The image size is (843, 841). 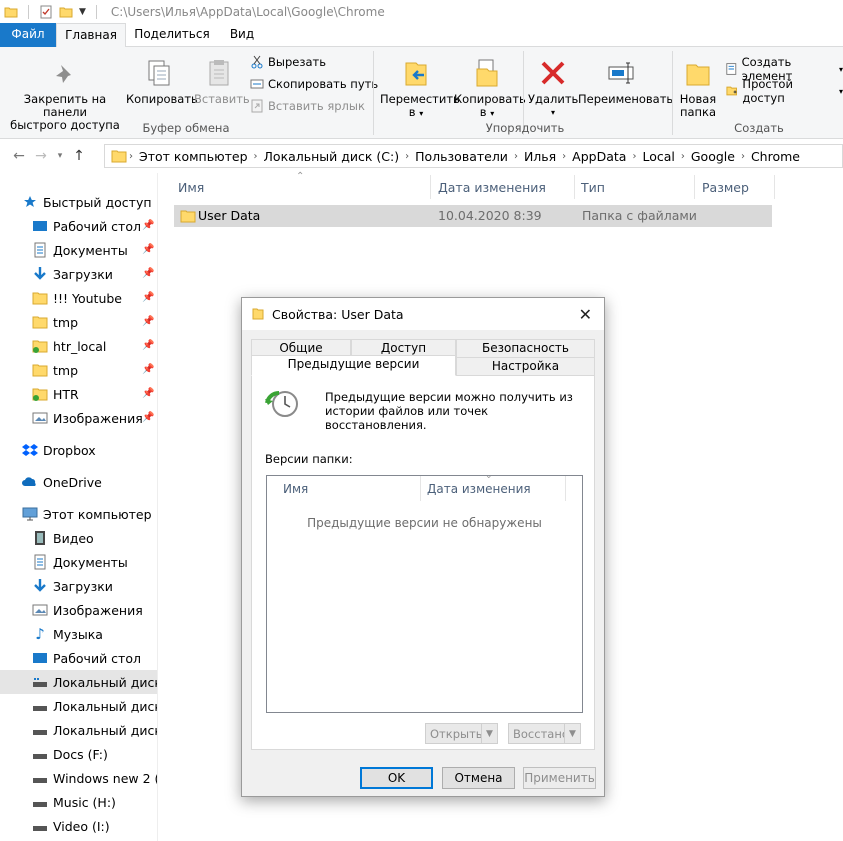 I want to click on breadcrumb-item: Этот компьютер, so click(x=193, y=156).